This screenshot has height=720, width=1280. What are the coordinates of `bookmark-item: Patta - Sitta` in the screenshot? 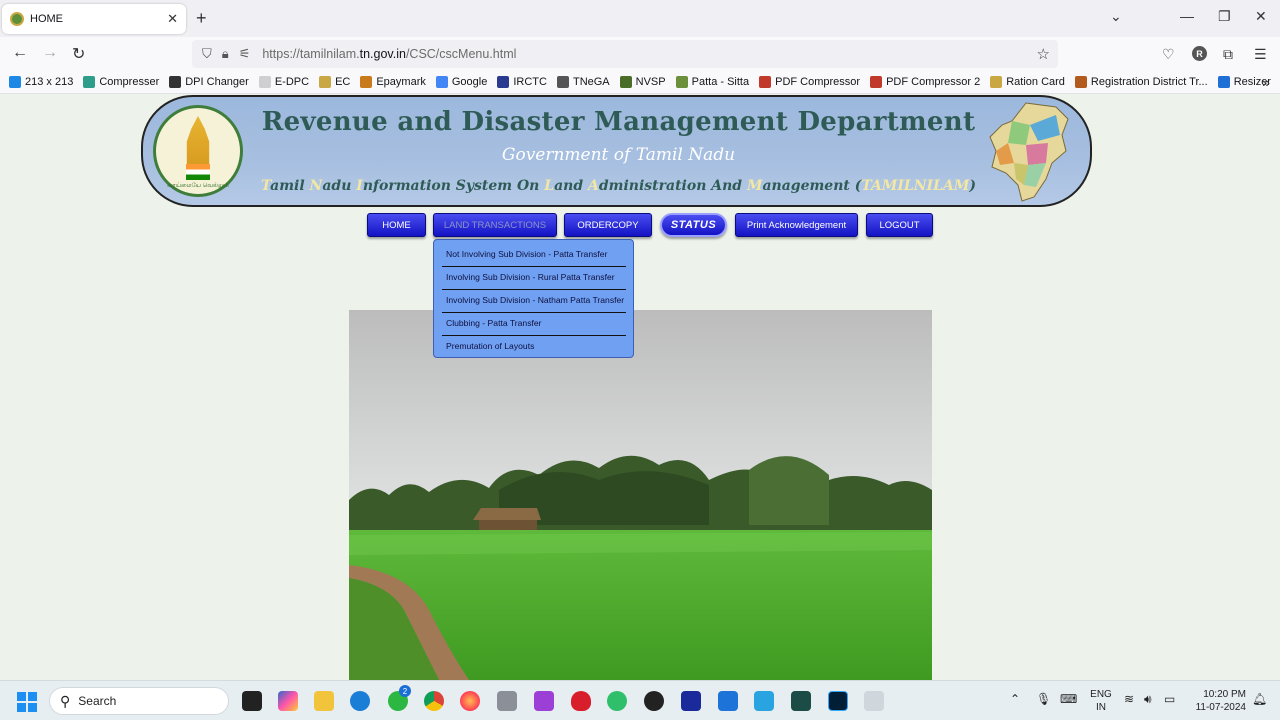 It's located at (712, 82).